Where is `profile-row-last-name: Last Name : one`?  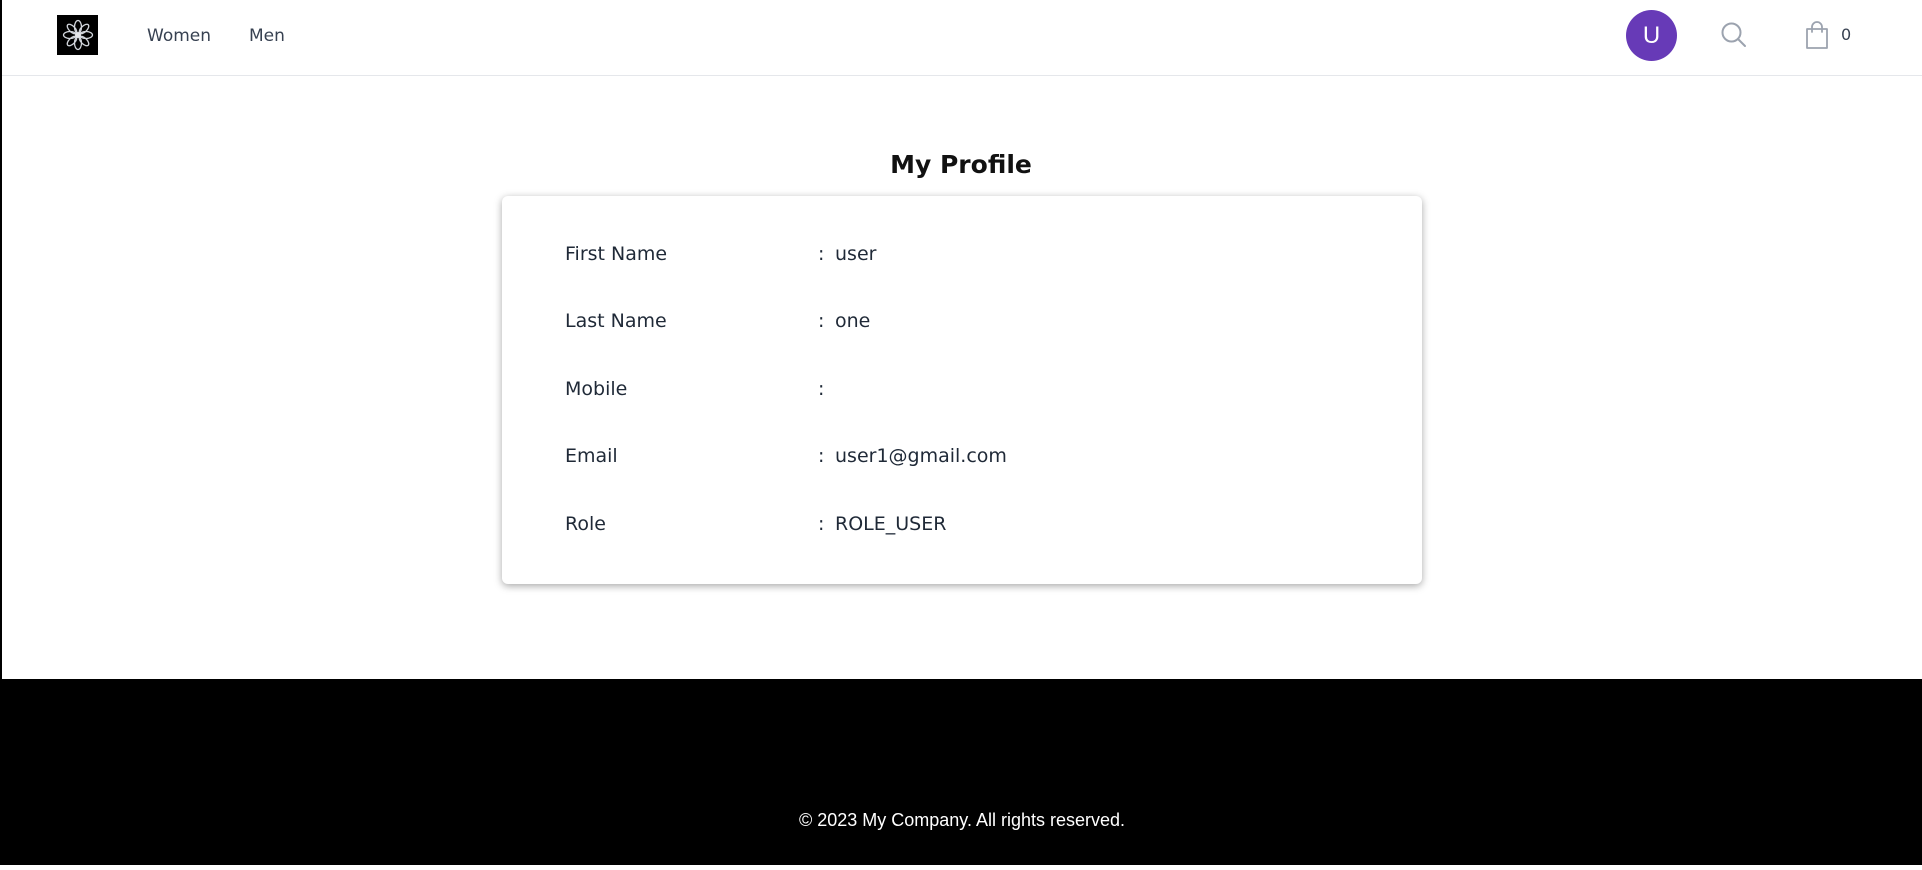 profile-row-last-name: Last Name : one is located at coordinates (965, 325).